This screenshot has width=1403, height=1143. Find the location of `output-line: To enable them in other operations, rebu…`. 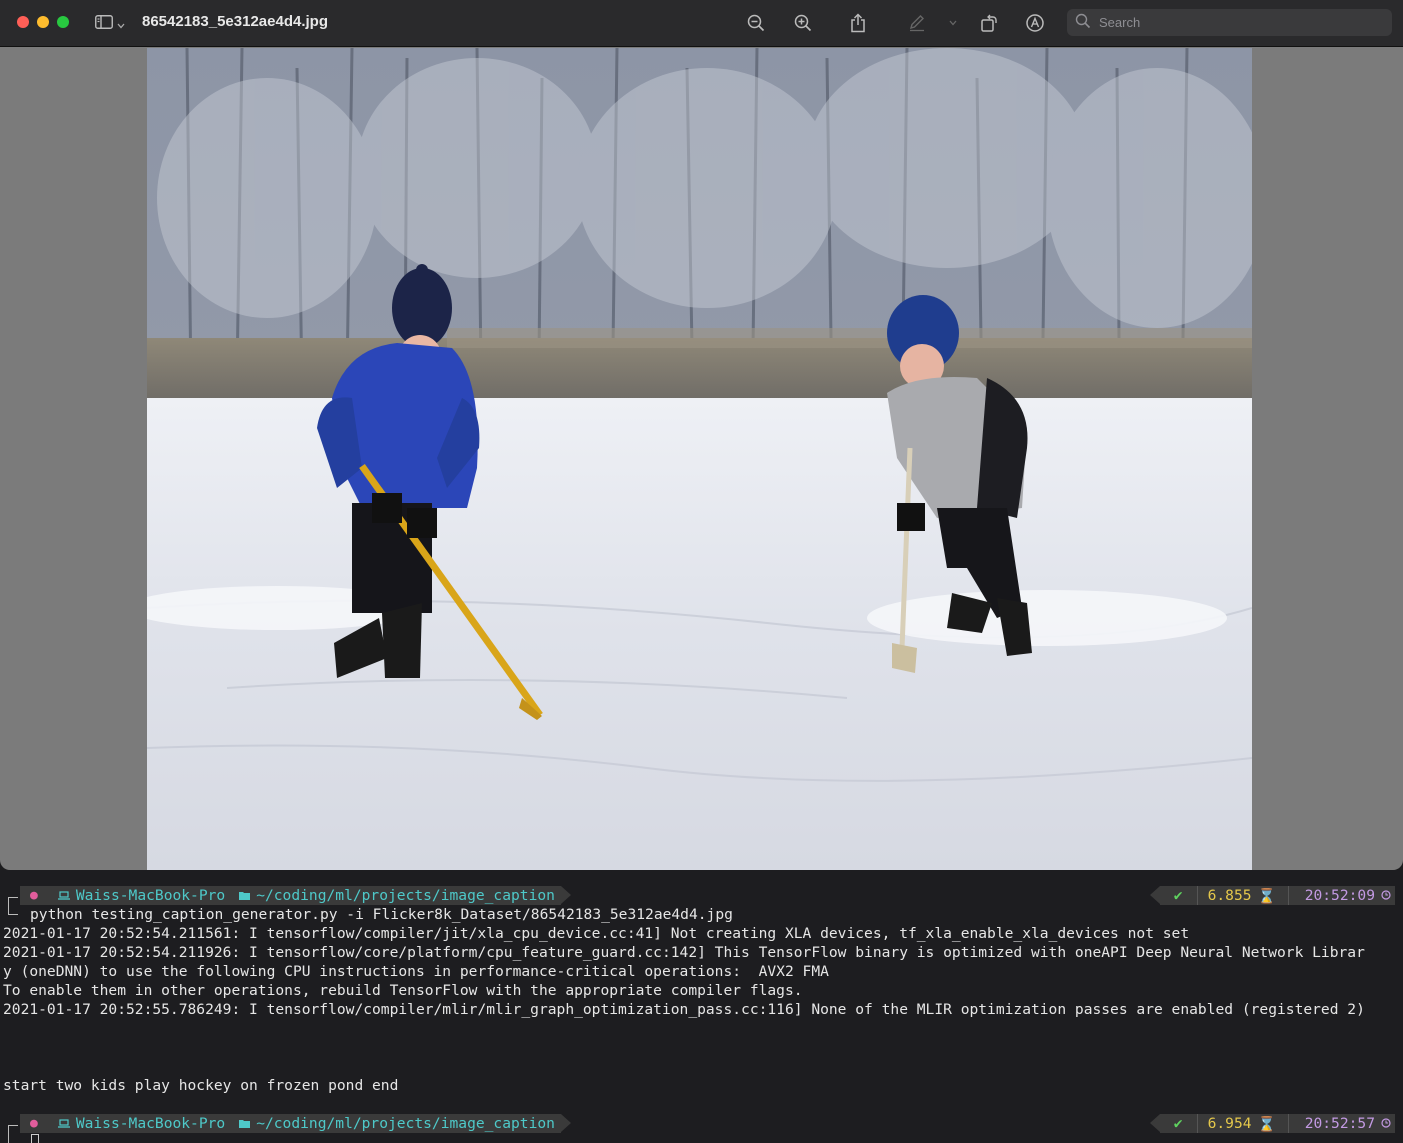

output-line: To enable them in other operations, rebu… is located at coordinates (403, 990).